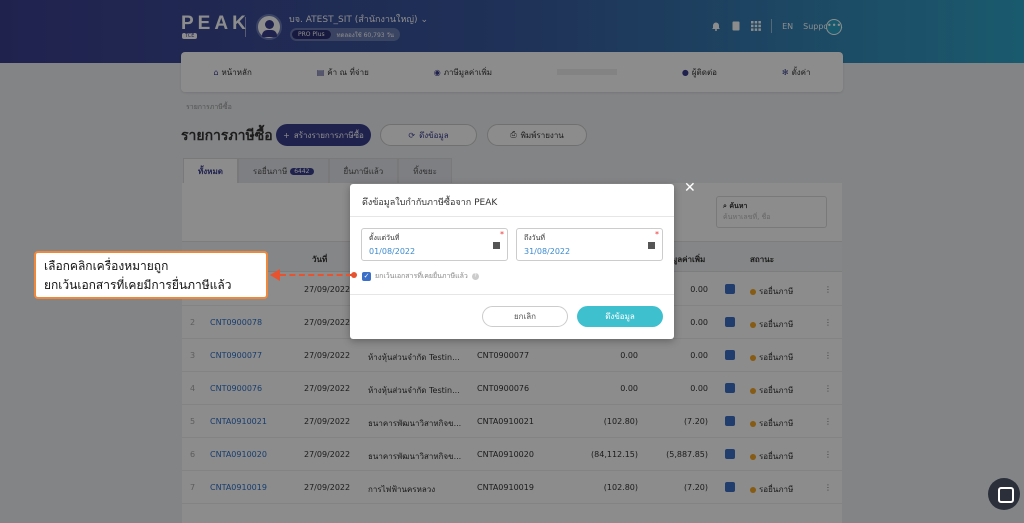 This screenshot has height=523, width=1024. What do you see at coordinates (430, 203) in the screenshot?
I see `modal-title: ดึงข้อมูลใบกำกับภาษีซื้อจาก PEAK` at bounding box center [430, 203].